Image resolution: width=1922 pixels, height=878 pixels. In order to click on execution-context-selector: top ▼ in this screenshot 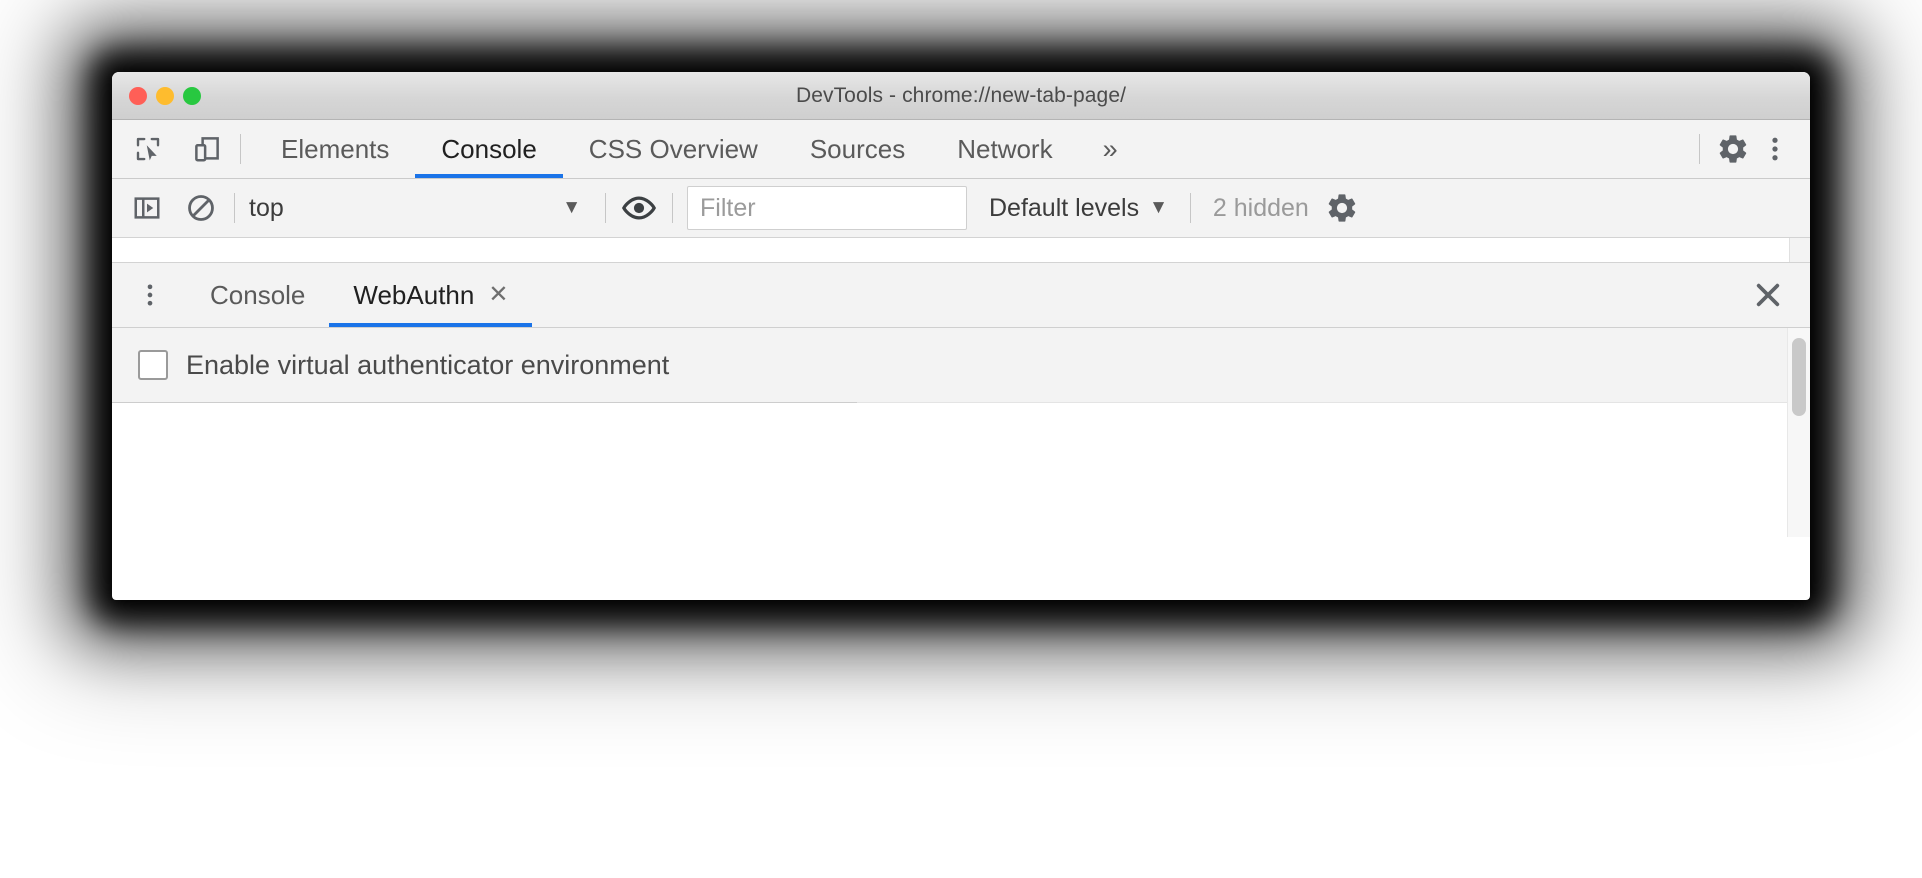, I will do `click(420, 208)`.